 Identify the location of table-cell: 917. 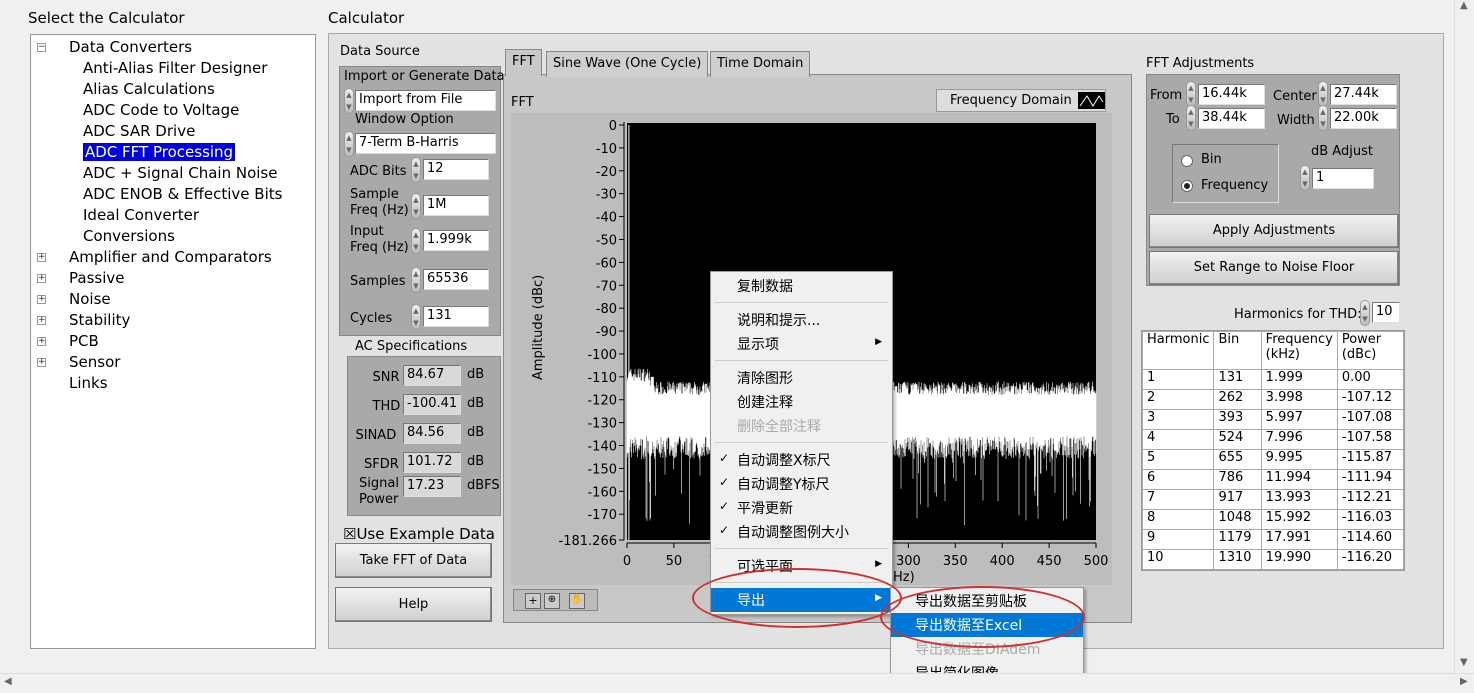
(1237, 499).